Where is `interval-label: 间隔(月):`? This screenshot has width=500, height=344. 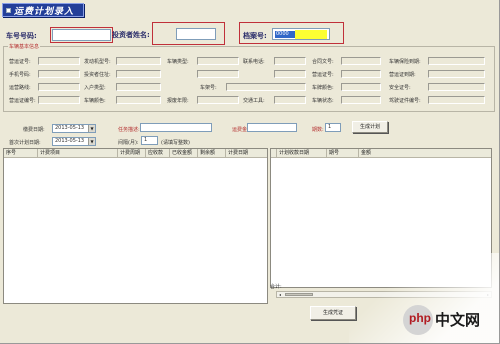
interval-label: 间隔(月): is located at coordinates (128, 143).